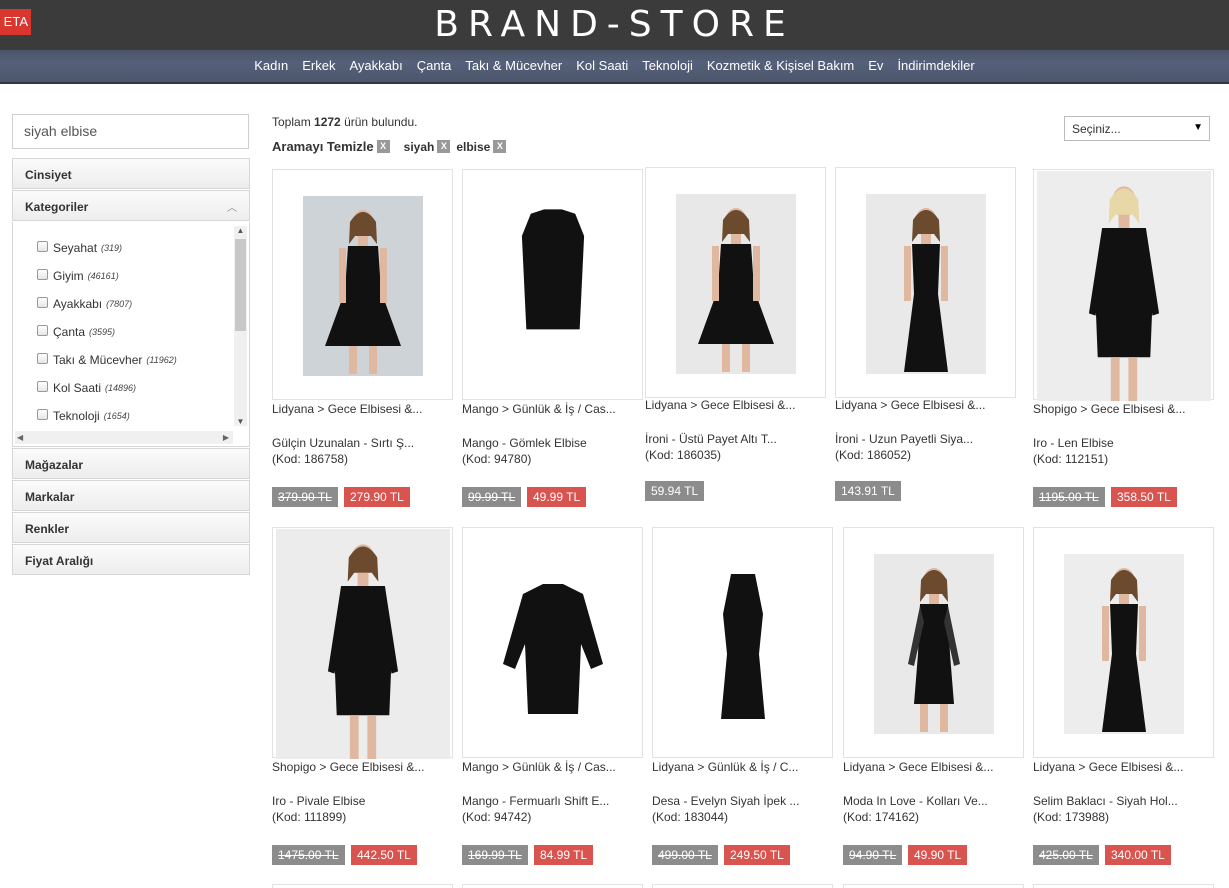 This screenshot has width=1229, height=888. I want to click on clear-search-x-icon: X, so click(383, 146).